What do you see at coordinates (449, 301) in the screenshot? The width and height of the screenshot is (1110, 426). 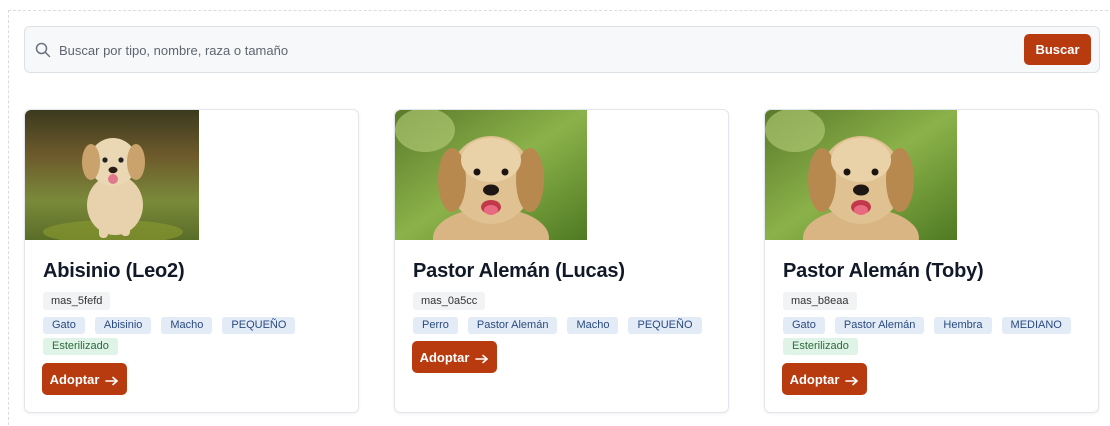 I see `pet-id-badge: mas_0a5cc` at bounding box center [449, 301].